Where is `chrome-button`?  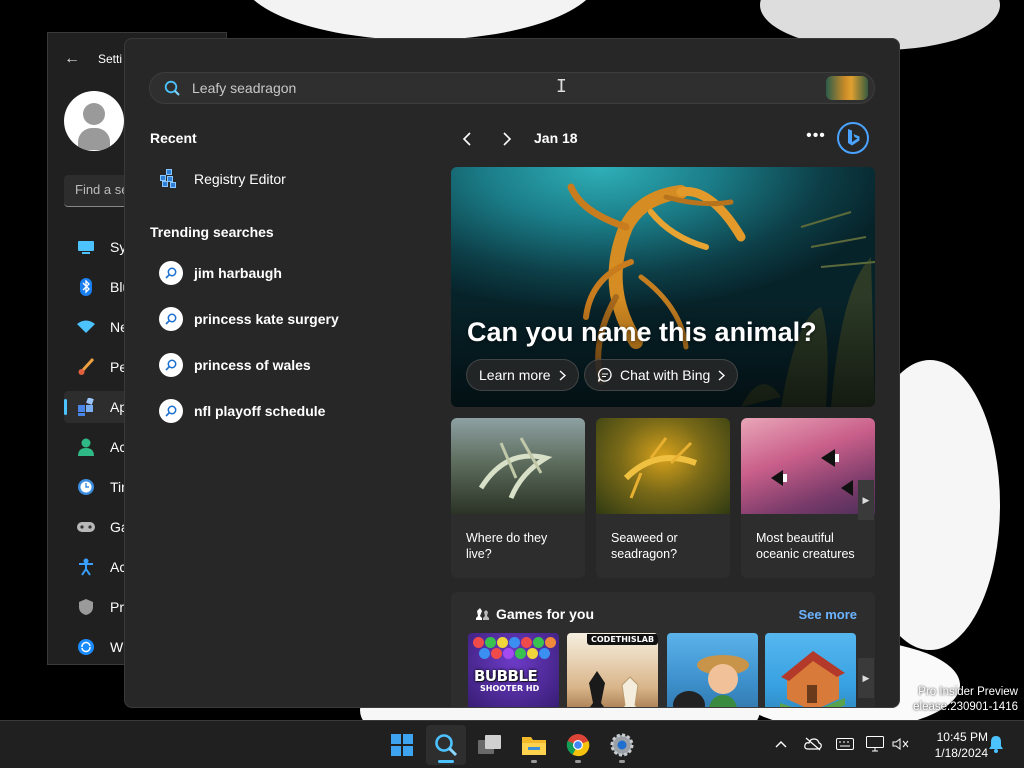
chrome-button is located at coordinates (578, 745).